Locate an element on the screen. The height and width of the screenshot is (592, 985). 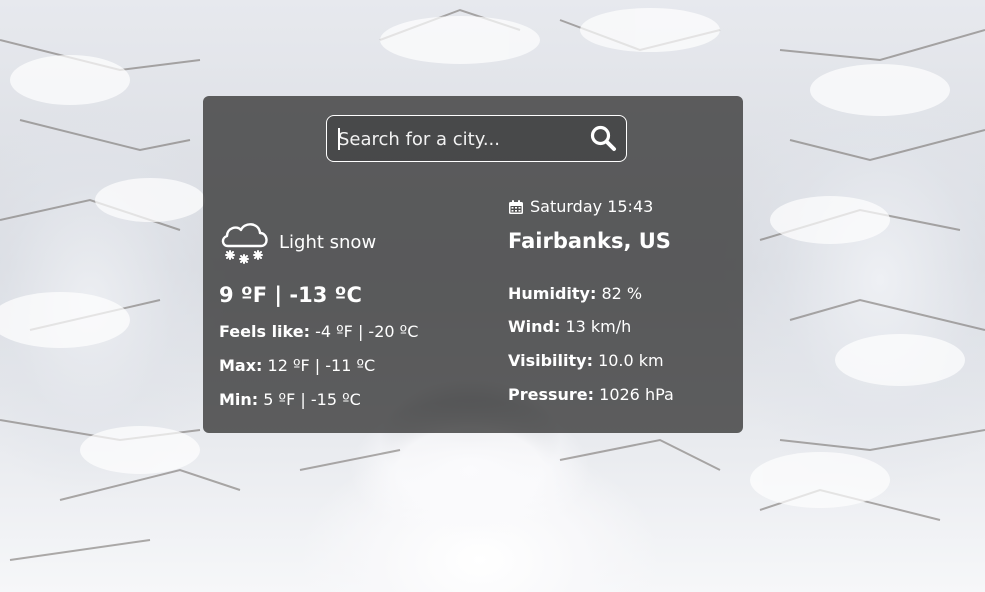
min-temp-value: 5 ºF | -15 ºC is located at coordinates (309, 399).